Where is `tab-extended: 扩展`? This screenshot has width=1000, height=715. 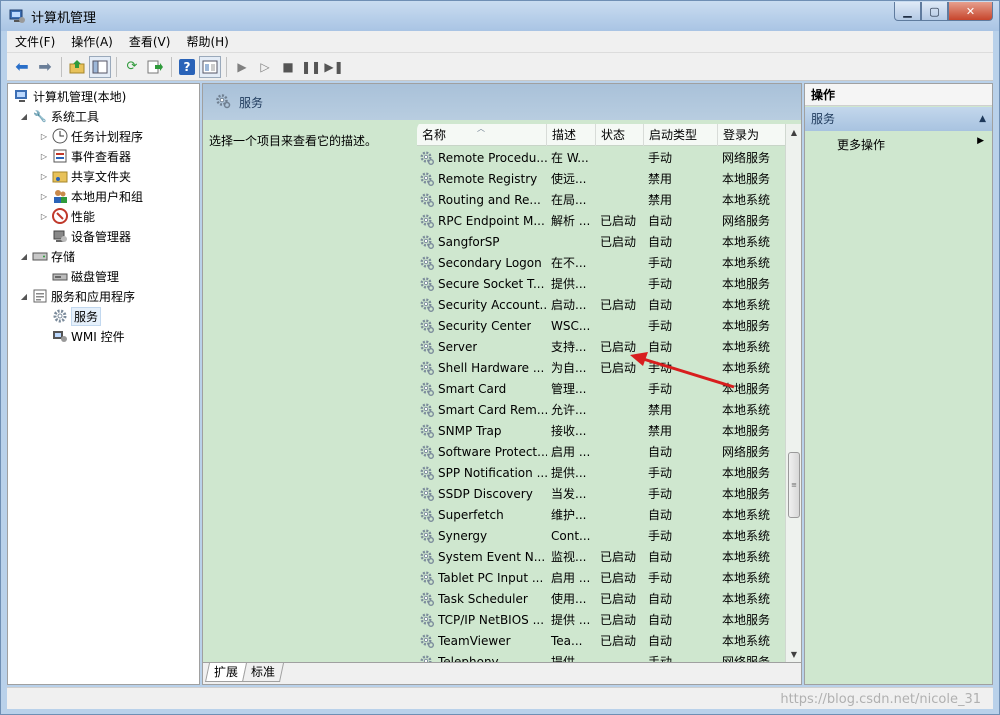
tab-extended: 扩展 is located at coordinates (226, 672).